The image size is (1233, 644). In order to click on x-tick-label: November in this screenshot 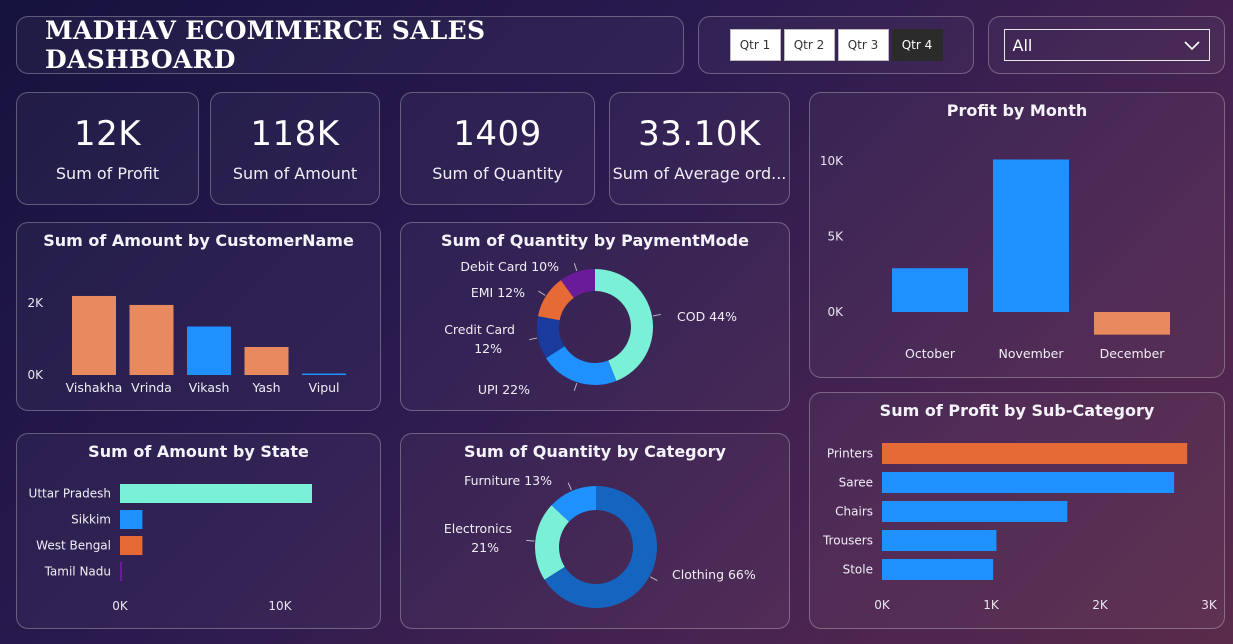, I will do `click(1031, 353)`.